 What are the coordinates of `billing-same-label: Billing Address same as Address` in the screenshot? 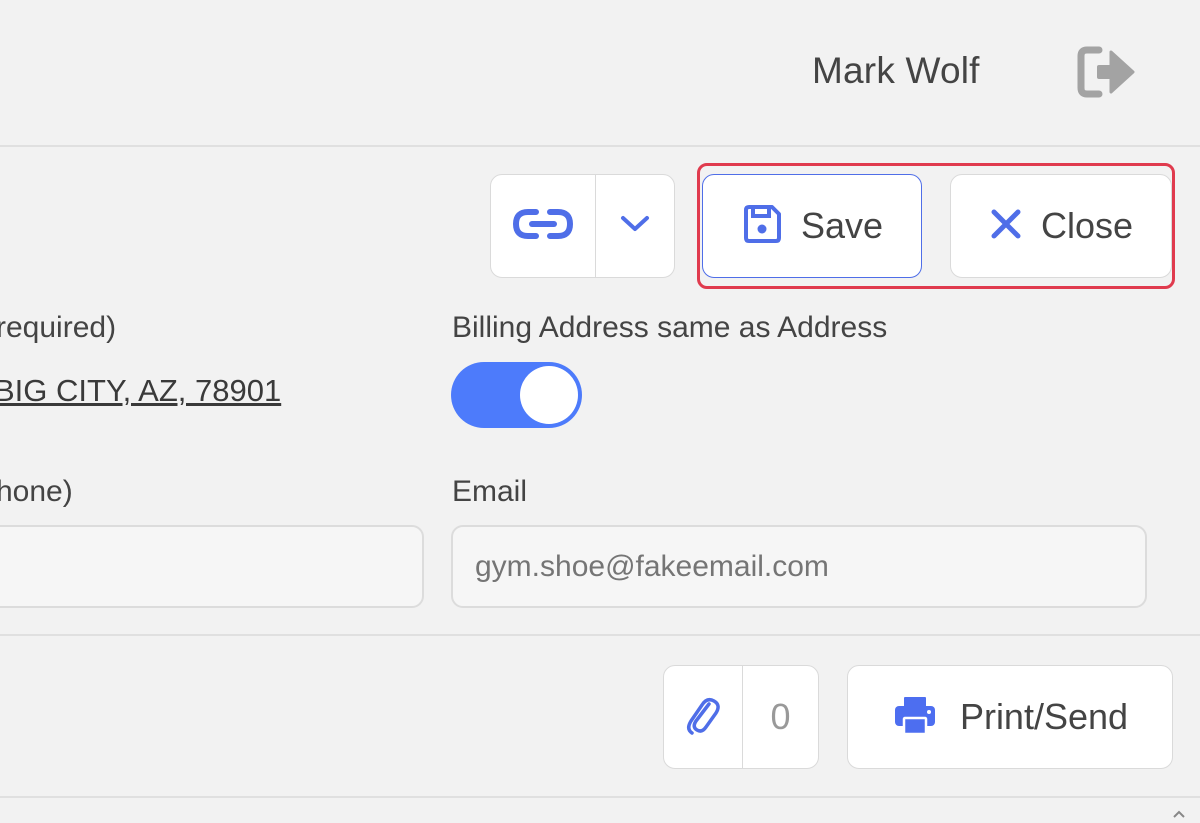 It's located at (670, 327).